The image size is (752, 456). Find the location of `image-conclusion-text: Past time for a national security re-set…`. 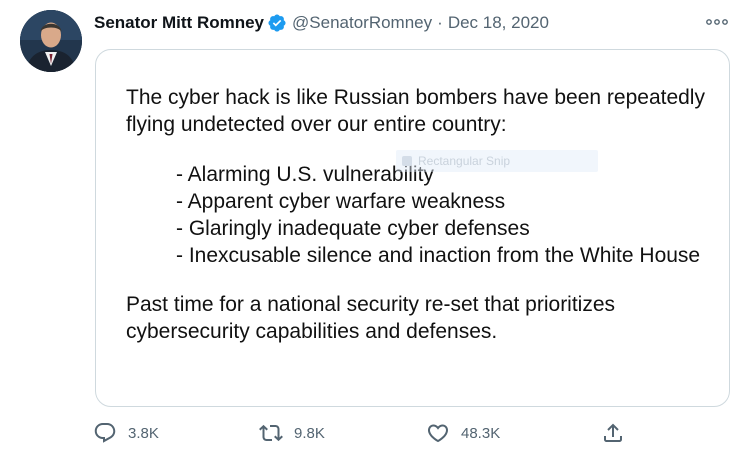

image-conclusion-text: Past time for a national security re-set… is located at coordinates (371, 318).